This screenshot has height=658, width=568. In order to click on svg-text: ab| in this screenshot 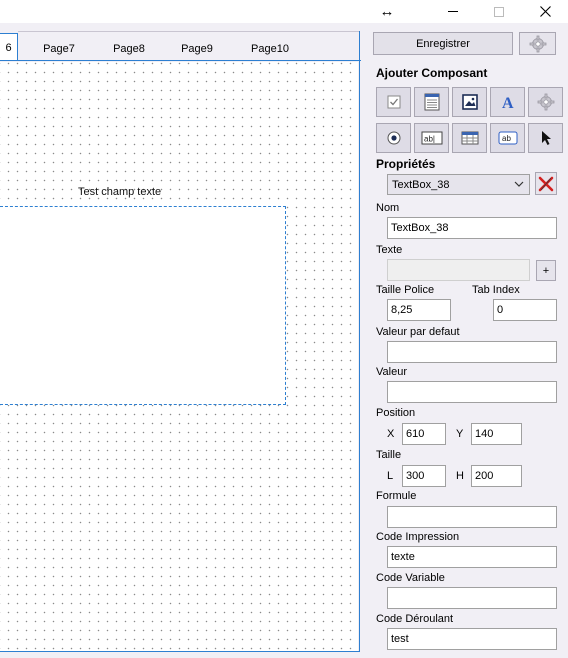, I will do `click(429, 139)`.